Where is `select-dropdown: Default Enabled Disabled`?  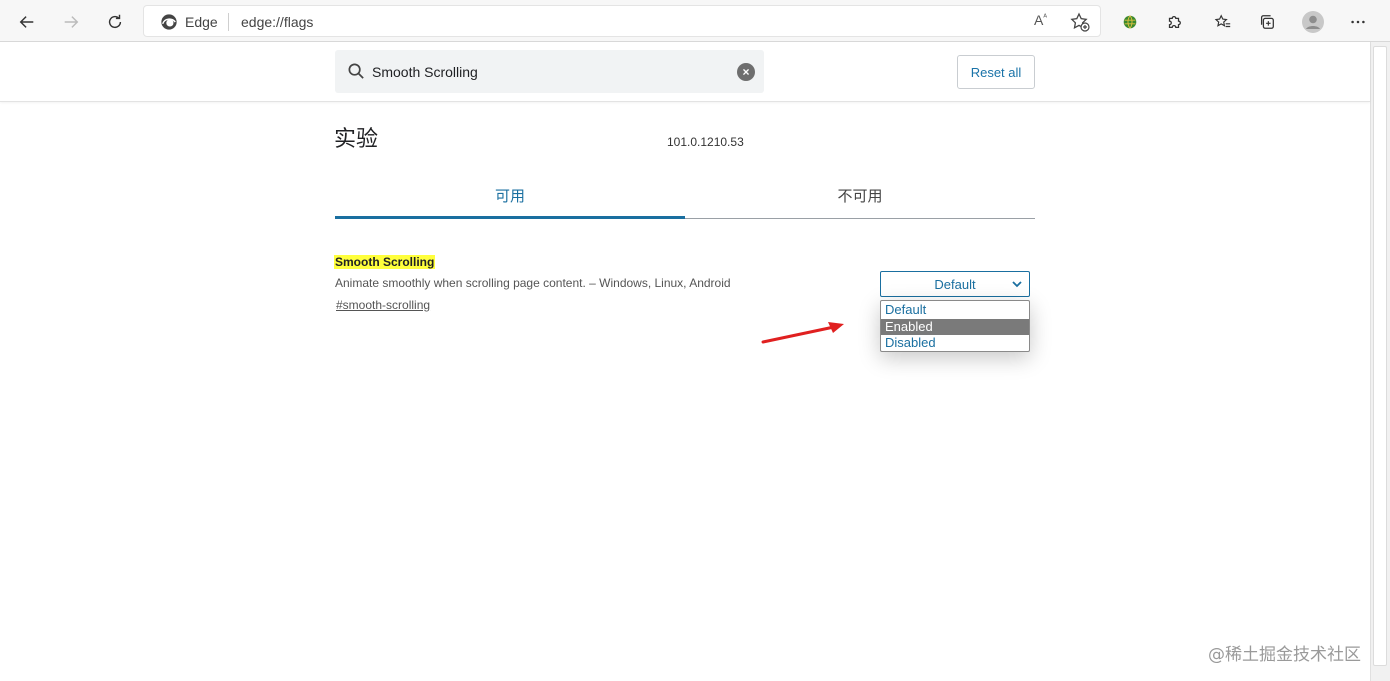 select-dropdown: Default Enabled Disabled is located at coordinates (955, 326).